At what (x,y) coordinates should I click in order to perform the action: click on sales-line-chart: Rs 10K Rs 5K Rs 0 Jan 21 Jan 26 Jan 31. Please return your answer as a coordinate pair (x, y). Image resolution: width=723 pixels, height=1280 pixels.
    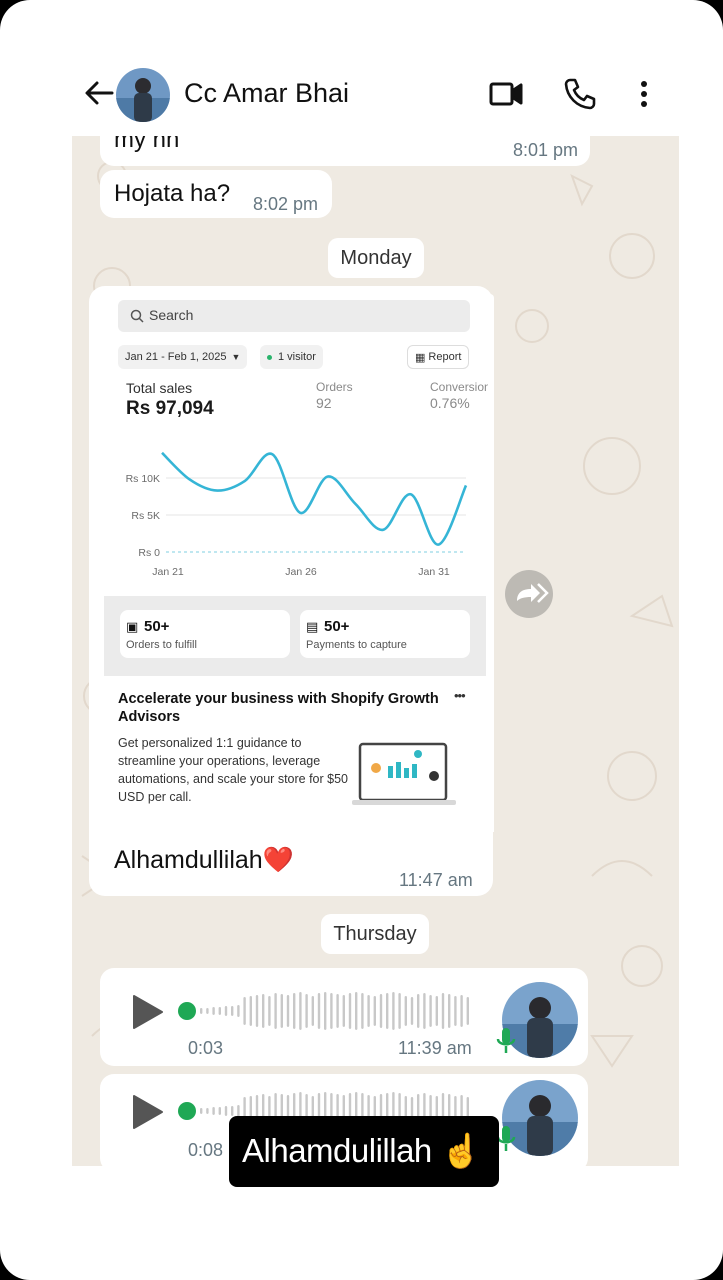
    Looking at the image, I should click on (297, 514).